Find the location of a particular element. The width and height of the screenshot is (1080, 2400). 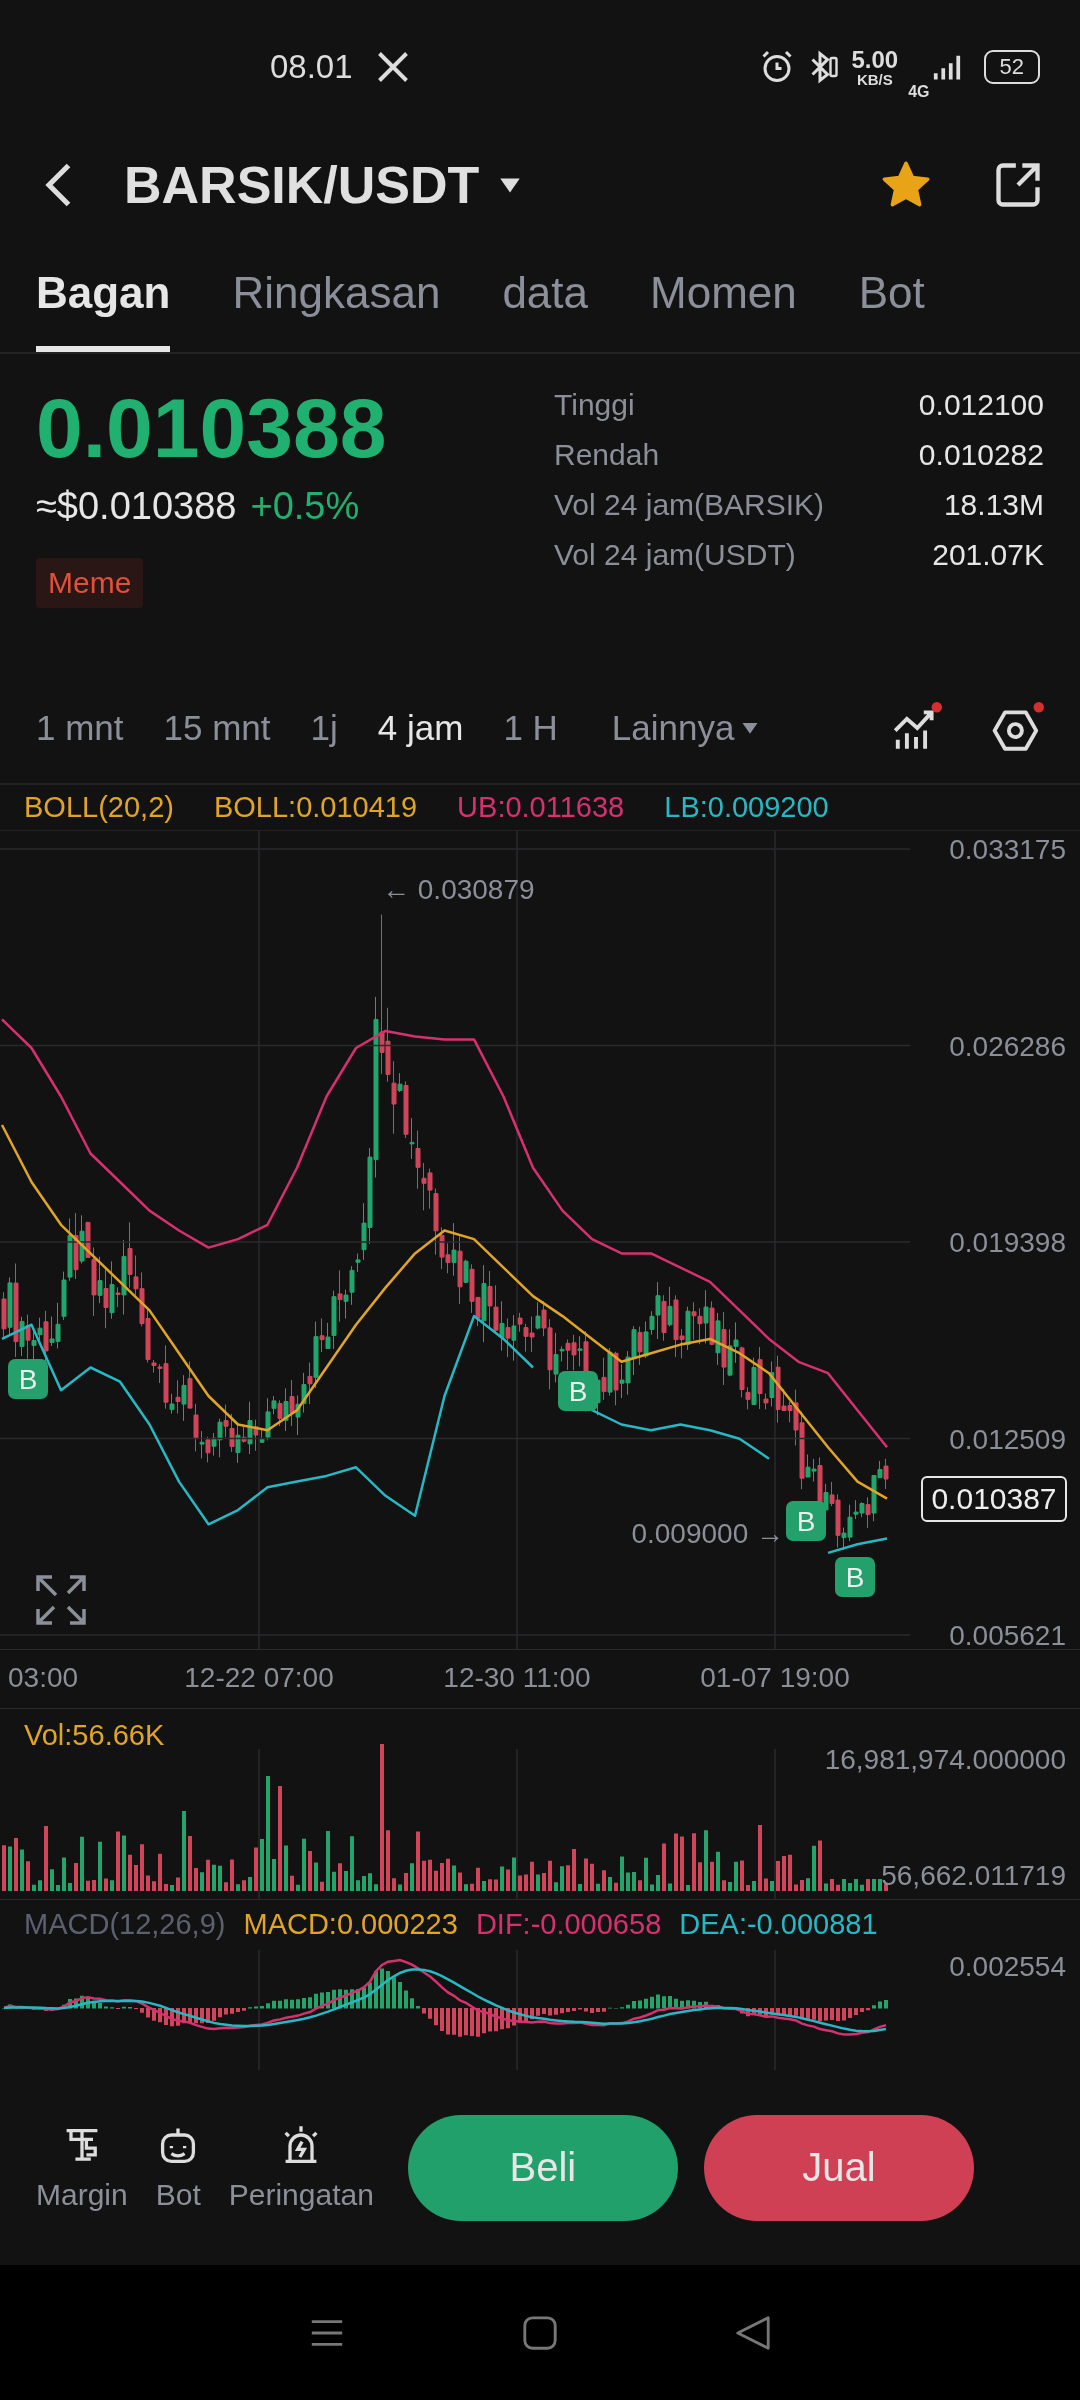

time-axis-label: 12-30 11:00 is located at coordinates (517, 1678).